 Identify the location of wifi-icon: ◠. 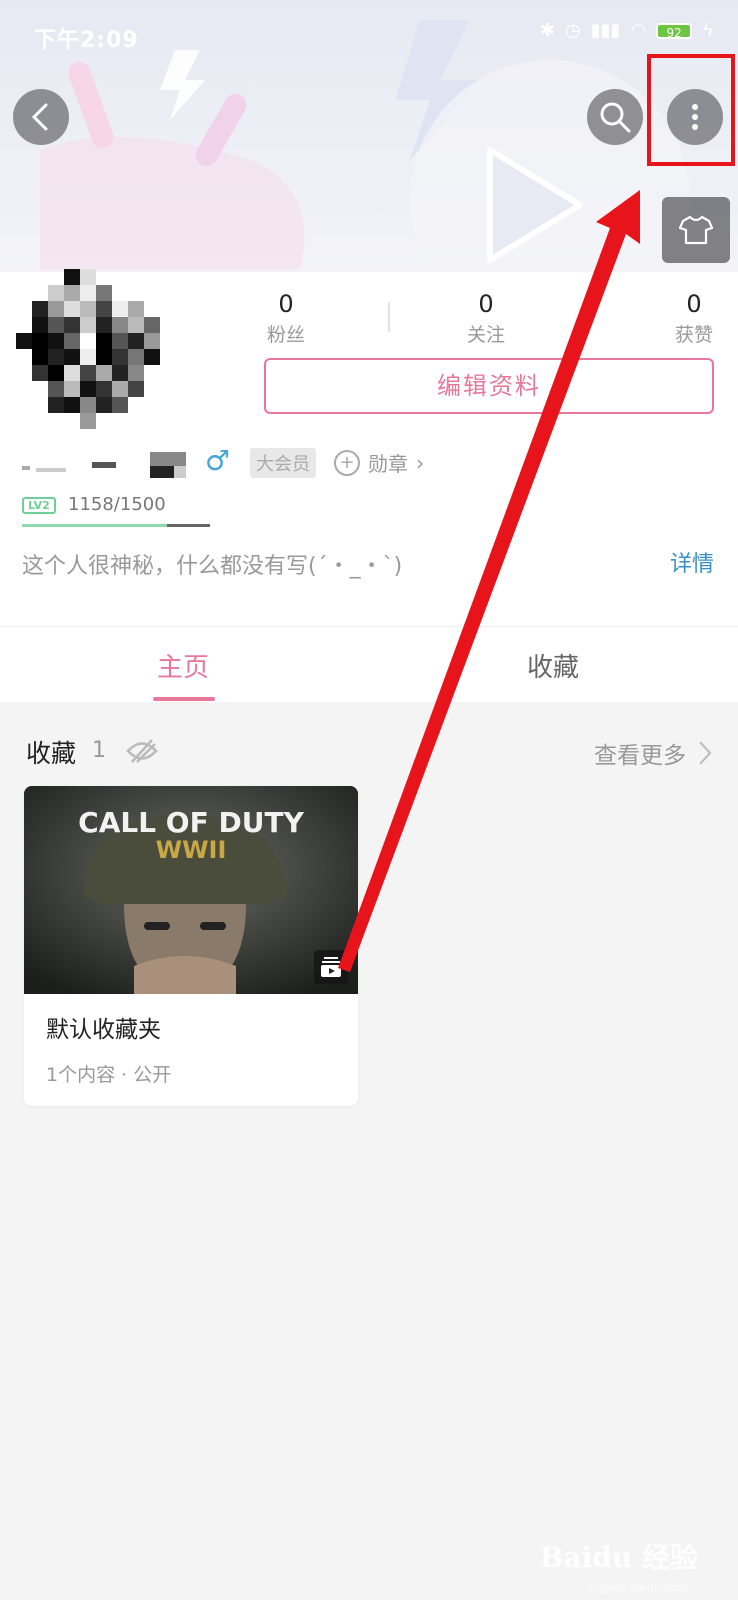
(638, 30).